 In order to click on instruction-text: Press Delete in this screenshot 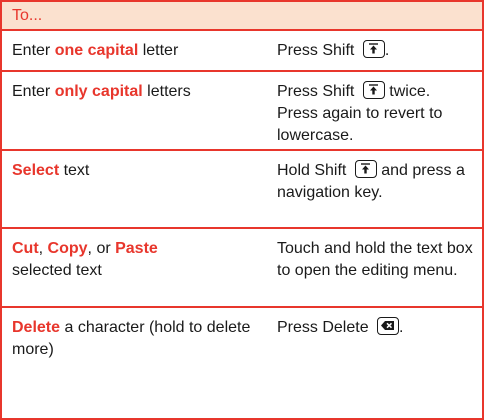, I will do `click(325, 327)`.